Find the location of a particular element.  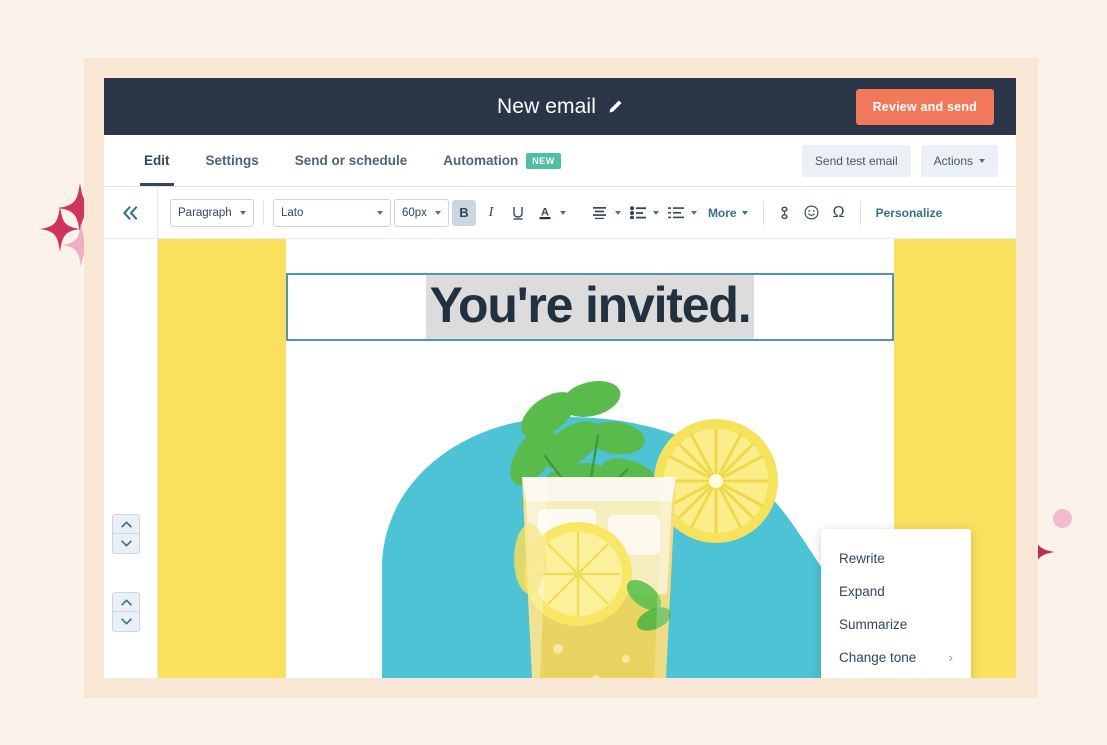

tab-send-or-schedule-label: Send or schedule is located at coordinates (351, 160).